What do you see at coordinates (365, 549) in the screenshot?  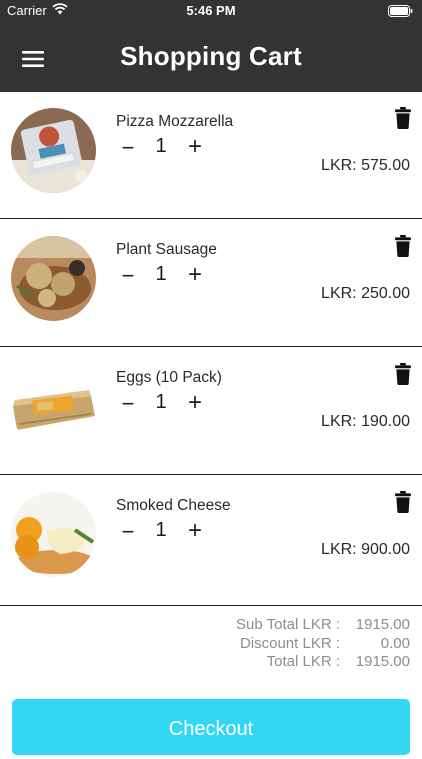 I see `product-price: LKR: 900.00` at bounding box center [365, 549].